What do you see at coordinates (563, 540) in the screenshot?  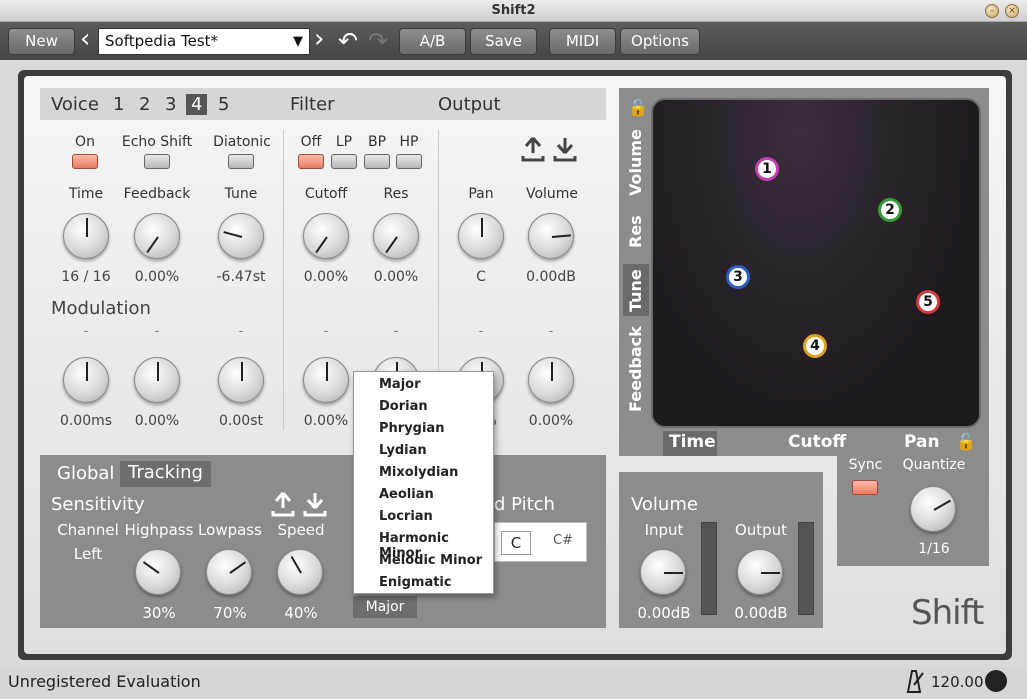 I see `key-c-sharp: C#` at bounding box center [563, 540].